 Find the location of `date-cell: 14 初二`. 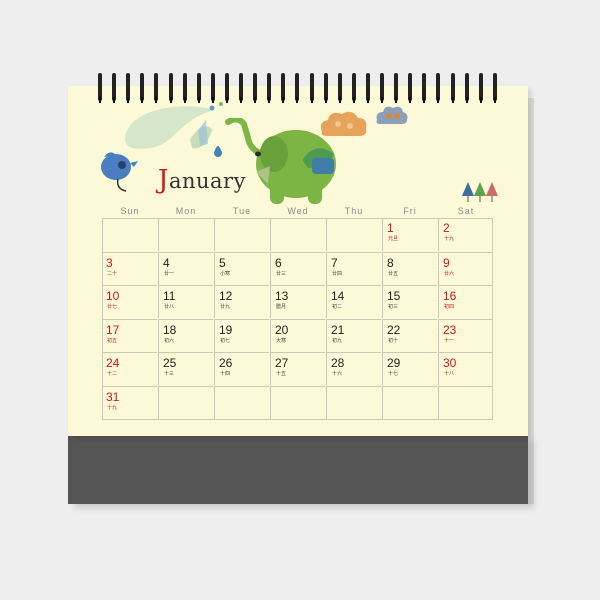

date-cell: 14 初二 is located at coordinates (353, 302).